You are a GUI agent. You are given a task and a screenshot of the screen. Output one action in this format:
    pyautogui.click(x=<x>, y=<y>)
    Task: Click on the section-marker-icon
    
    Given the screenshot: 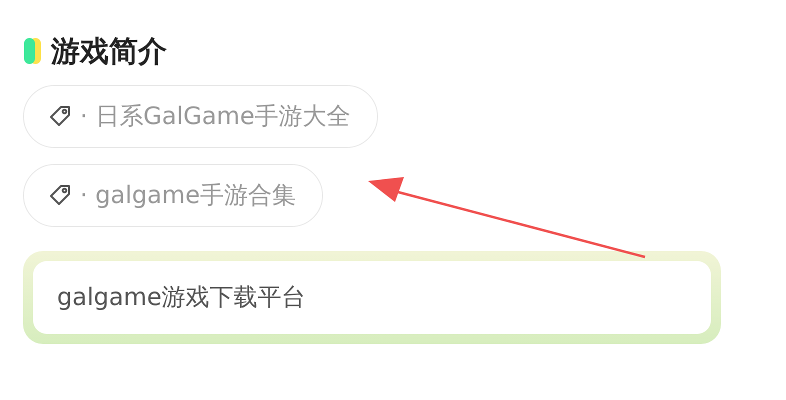 What is the action you would take?
    pyautogui.click(x=33, y=51)
    